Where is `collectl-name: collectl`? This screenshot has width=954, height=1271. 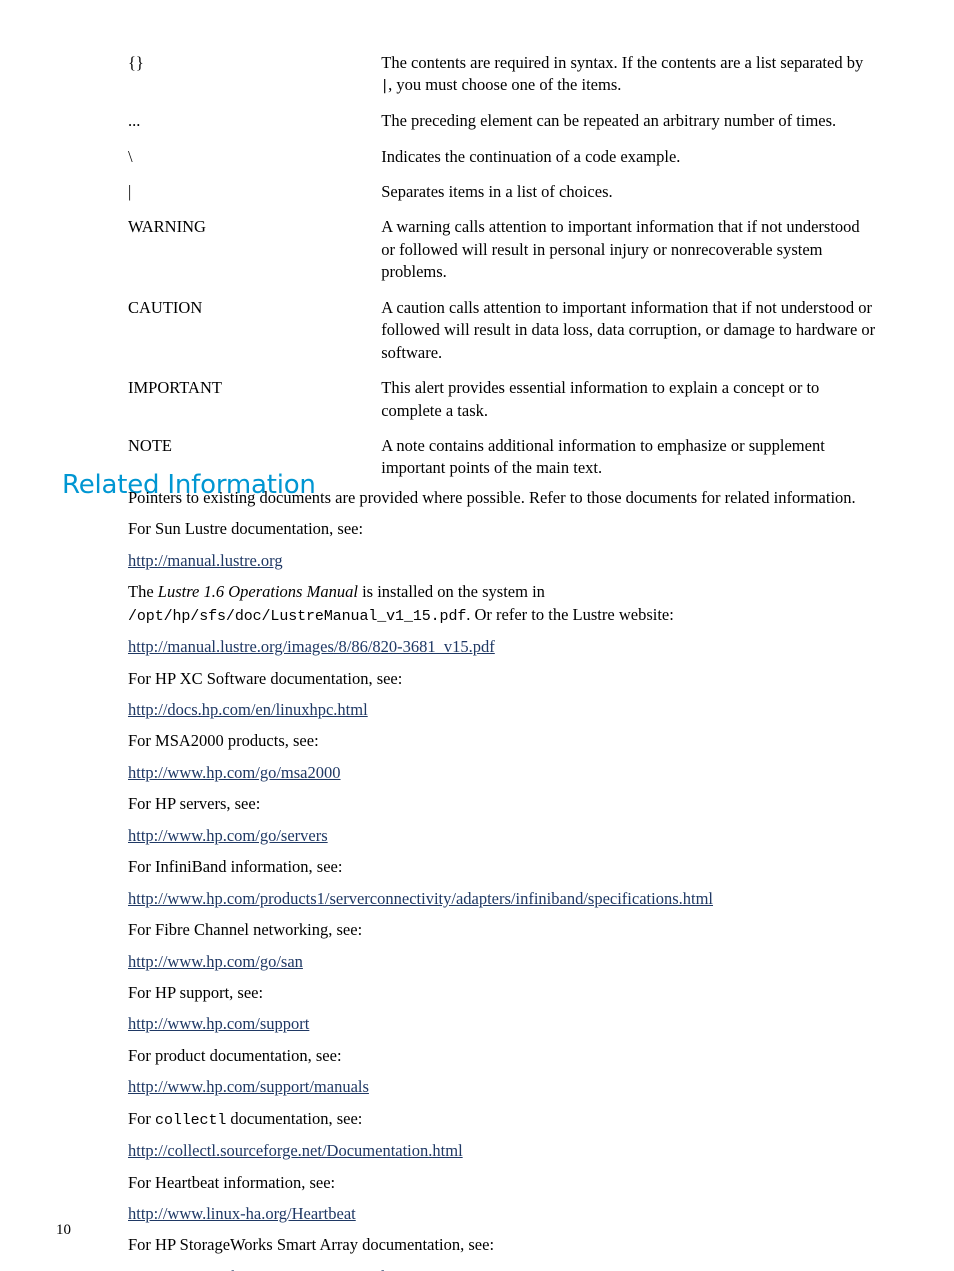 collectl-name: collectl is located at coordinates (191, 1120).